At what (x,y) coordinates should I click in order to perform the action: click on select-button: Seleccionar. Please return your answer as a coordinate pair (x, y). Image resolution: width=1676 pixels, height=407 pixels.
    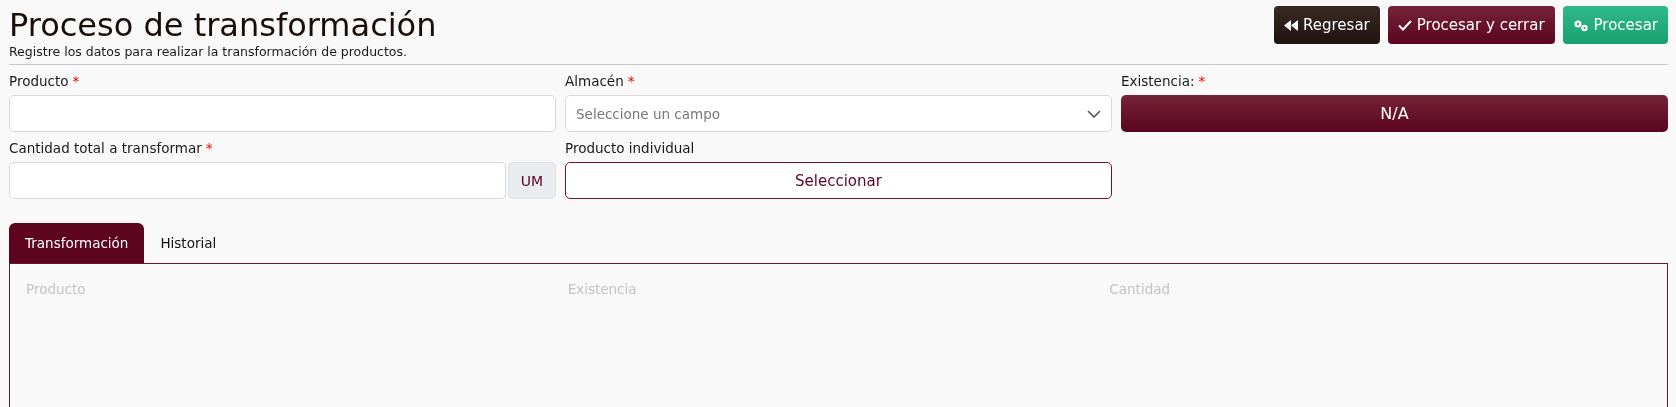
    Looking at the image, I should click on (838, 180).